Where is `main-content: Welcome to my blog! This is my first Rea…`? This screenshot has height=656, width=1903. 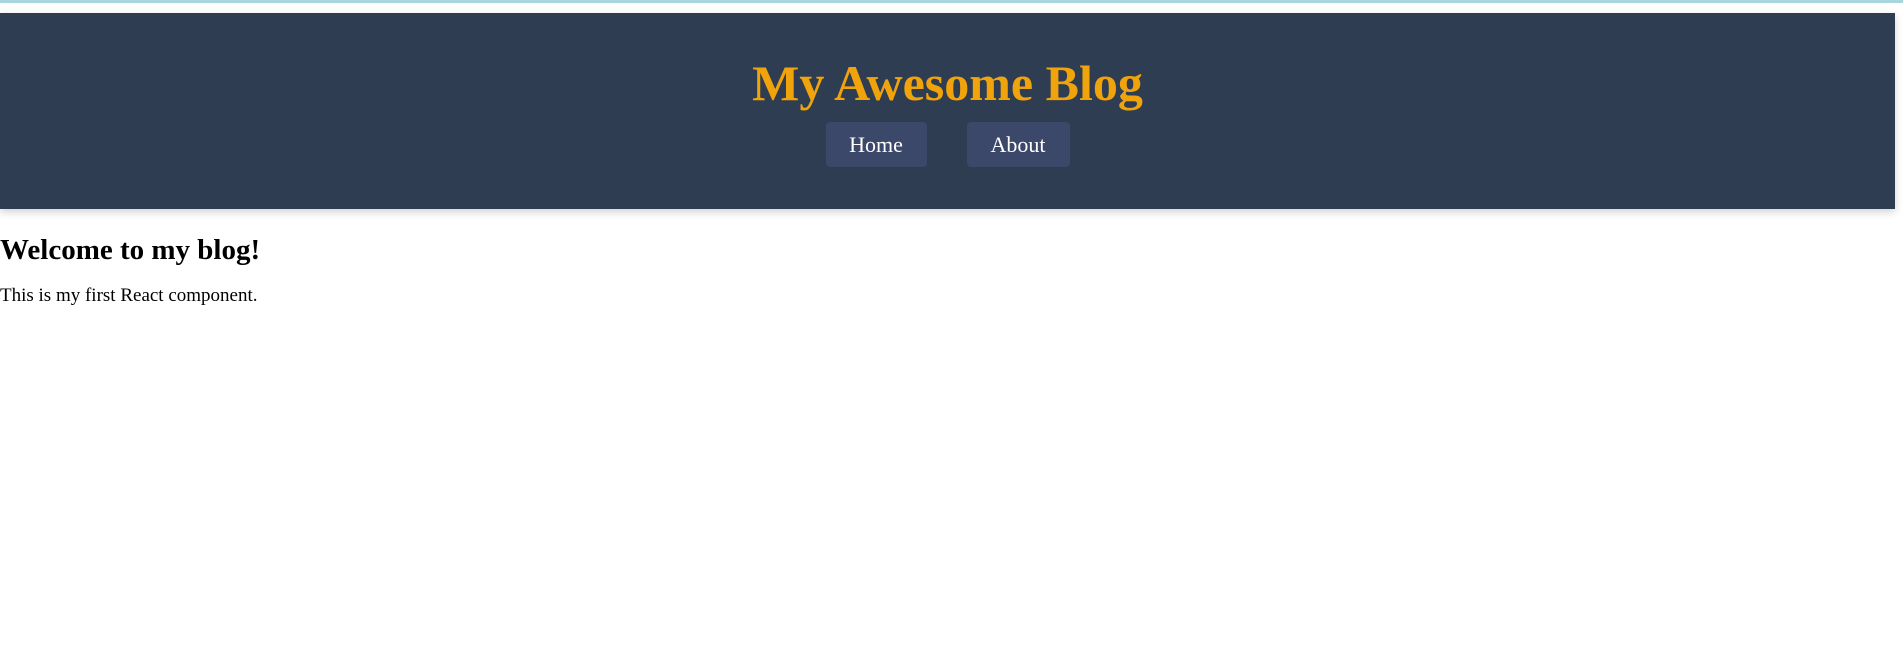
main-content: Welcome to my blog! This is my first Rea… is located at coordinates (130, 269).